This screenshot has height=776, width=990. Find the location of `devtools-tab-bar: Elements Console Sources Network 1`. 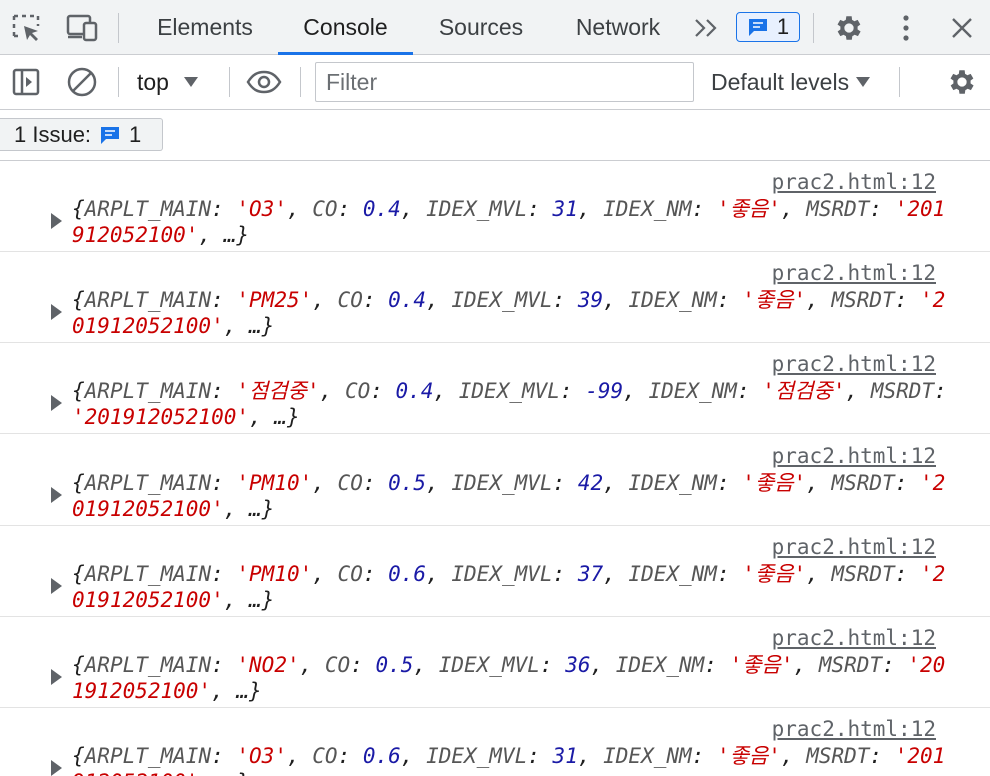

devtools-tab-bar: Elements Console Sources Network 1 is located at coordinates (495, 27).